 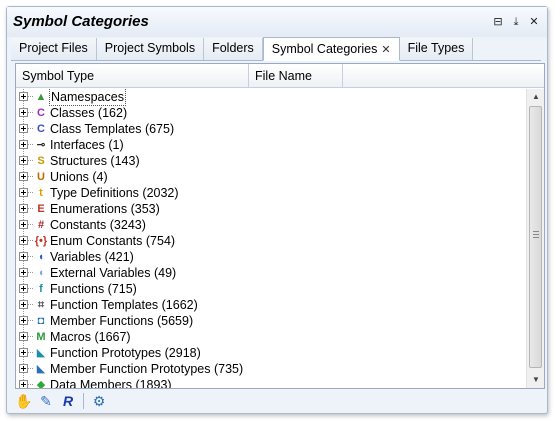 I want to click on tree-row: ◆ Data Members (1893), so click(x=270, y=382).